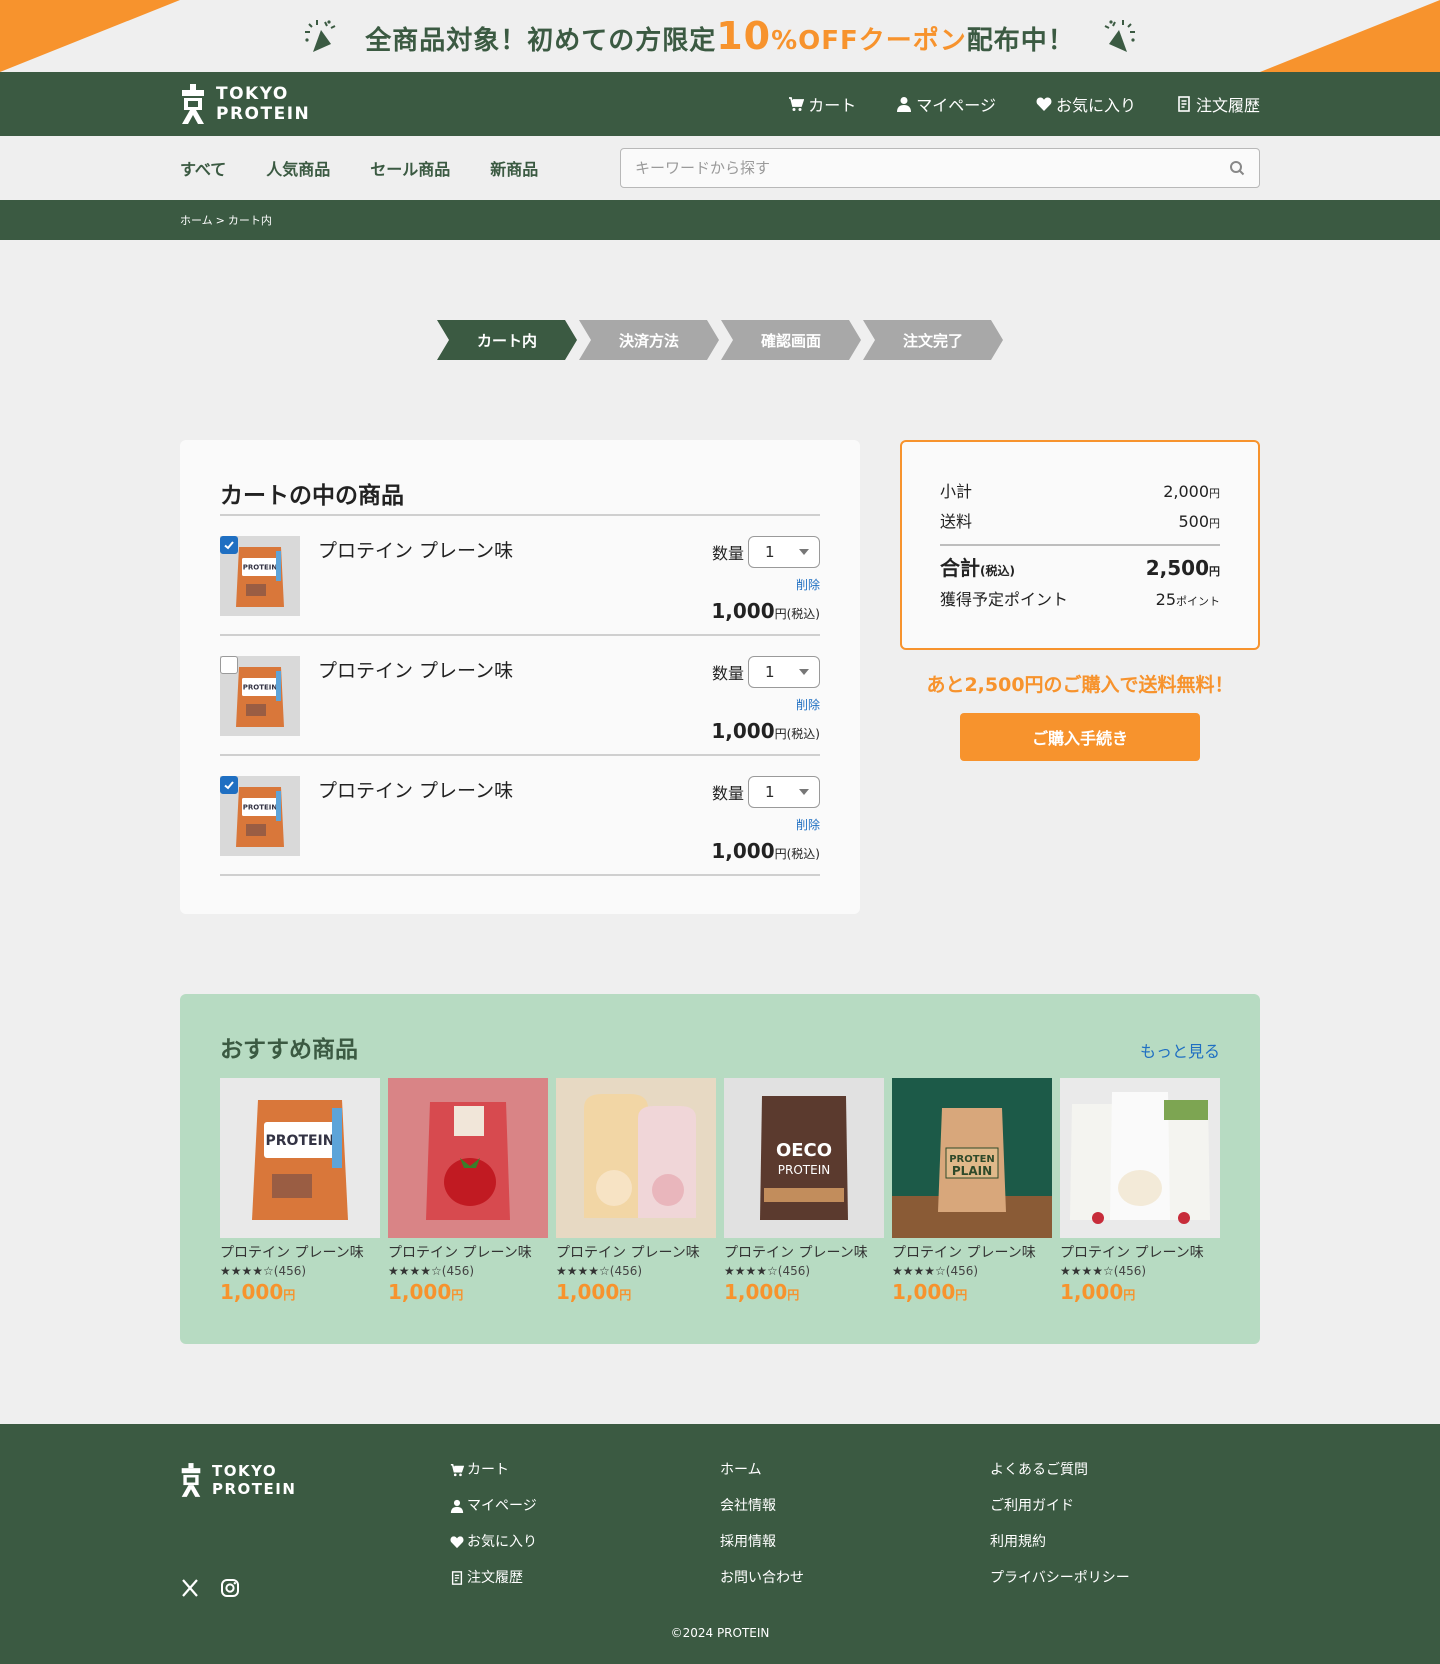 Image resolution: width=1440 pixels, height=1664 pixels. Describe the element at coordinates (946, 104) in the screenshot. I see `header-mypage-link: マイページ` at that location.